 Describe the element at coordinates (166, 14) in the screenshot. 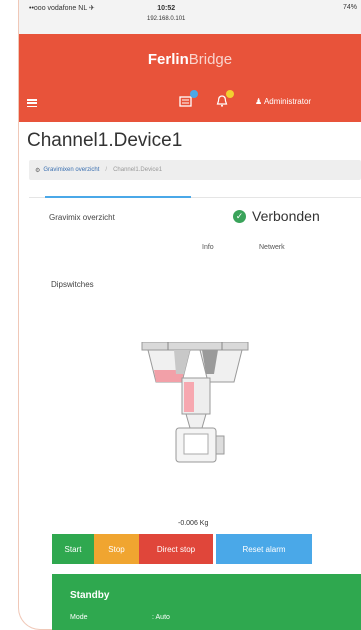

I see `status-center: 10:52 192.168.0.101` at that location.